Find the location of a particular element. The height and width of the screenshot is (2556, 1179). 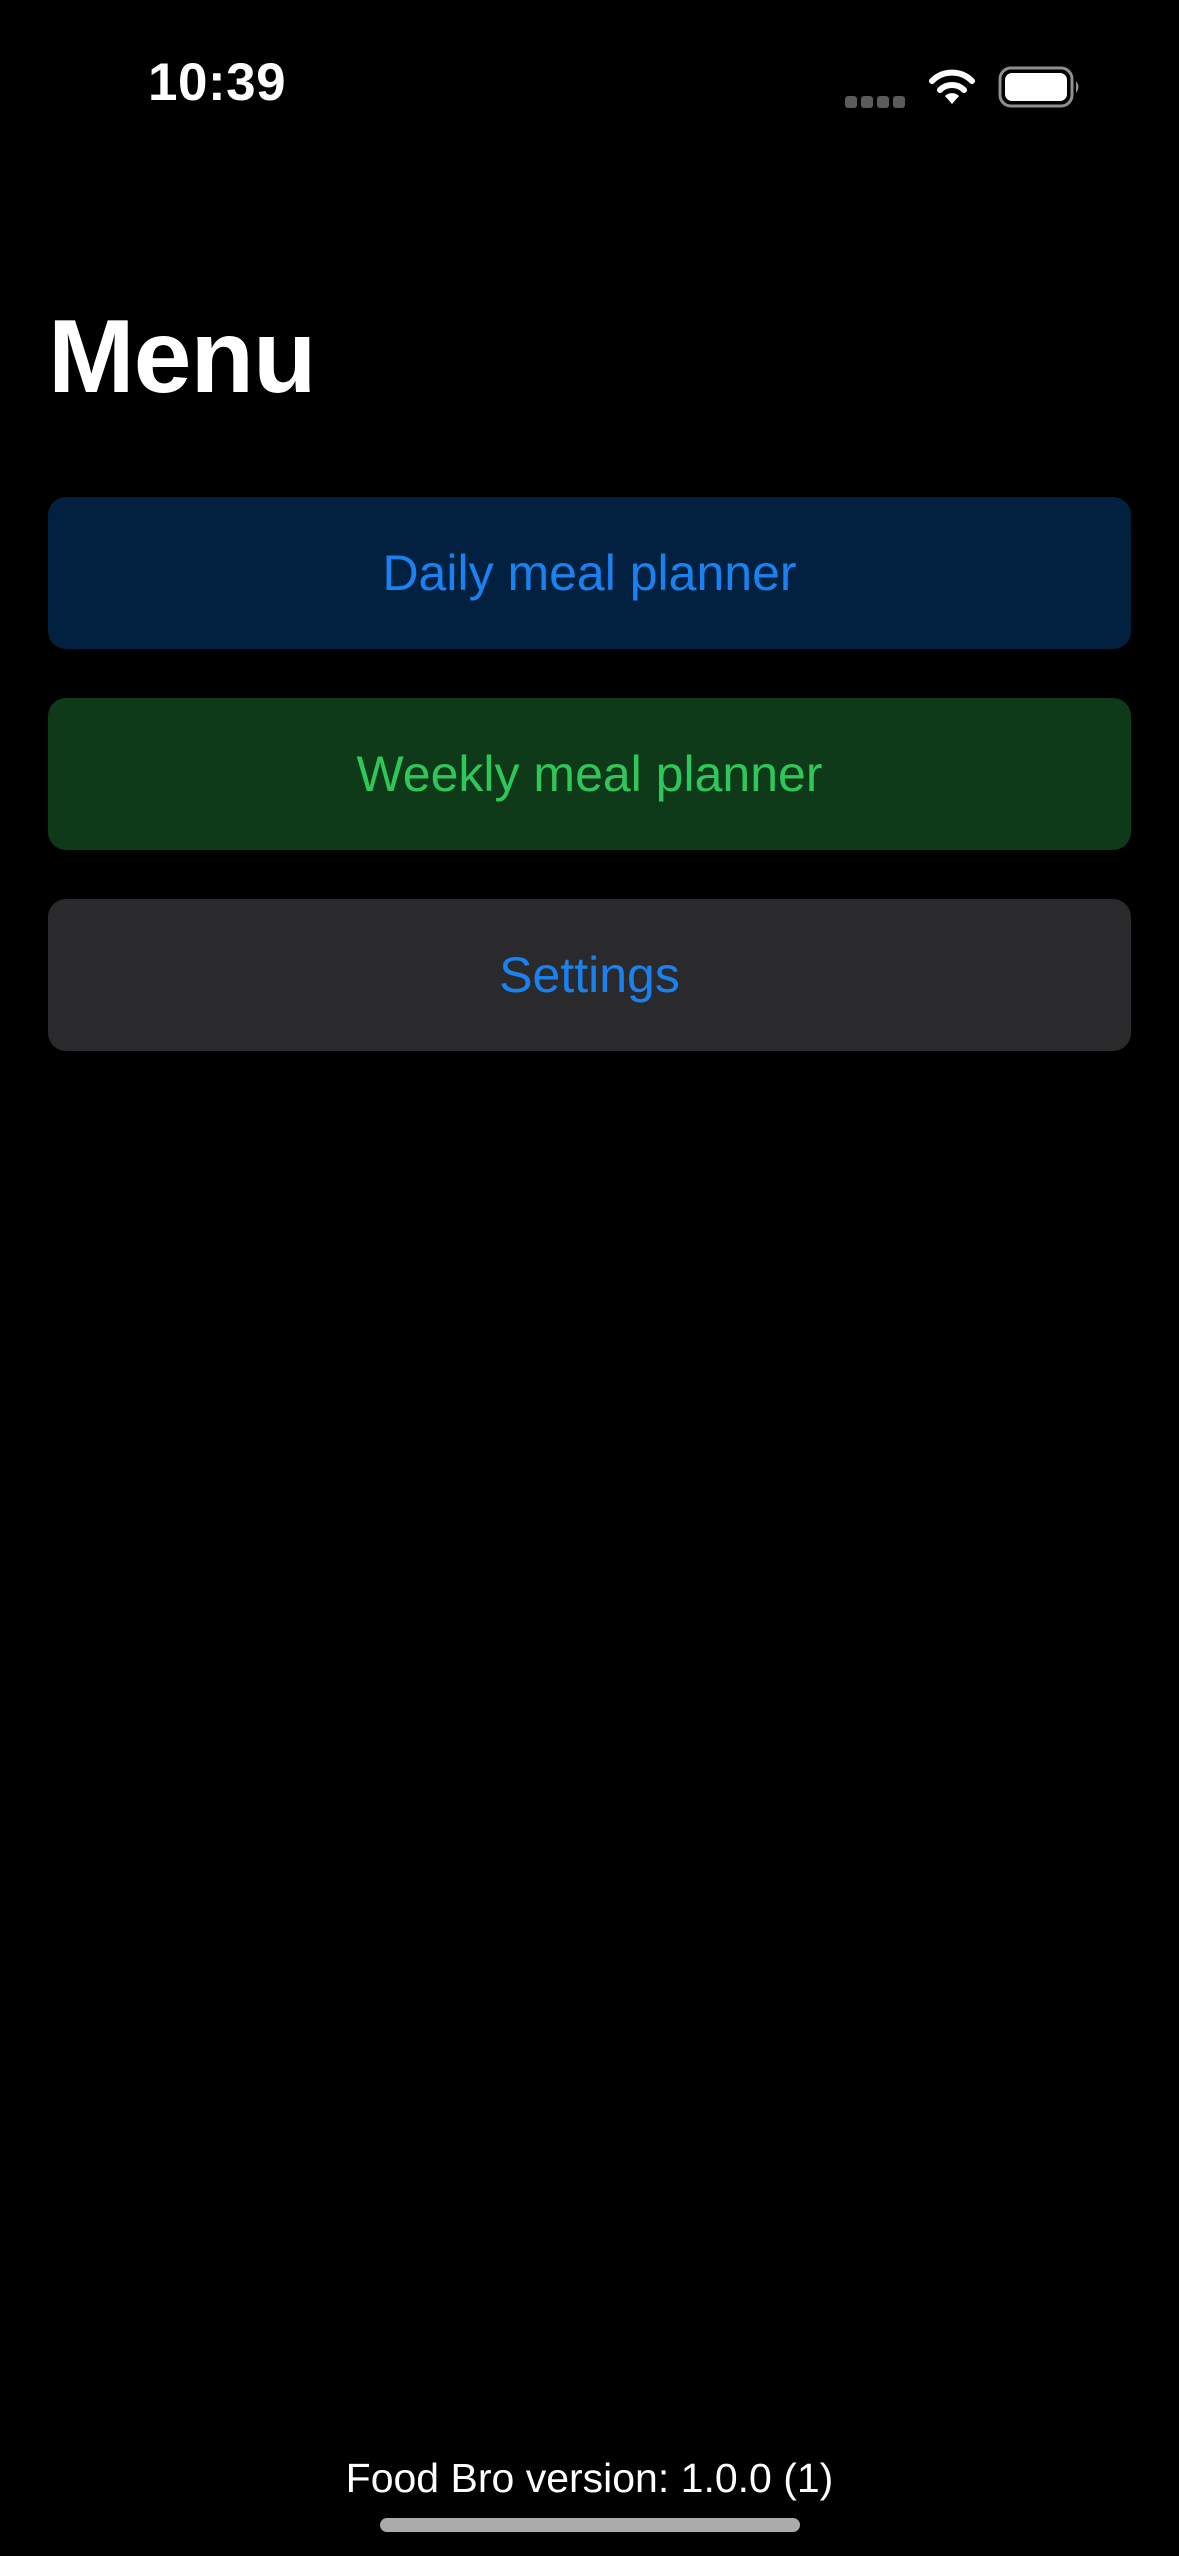

settings-label: Settings is located at coordinates (589, 975).